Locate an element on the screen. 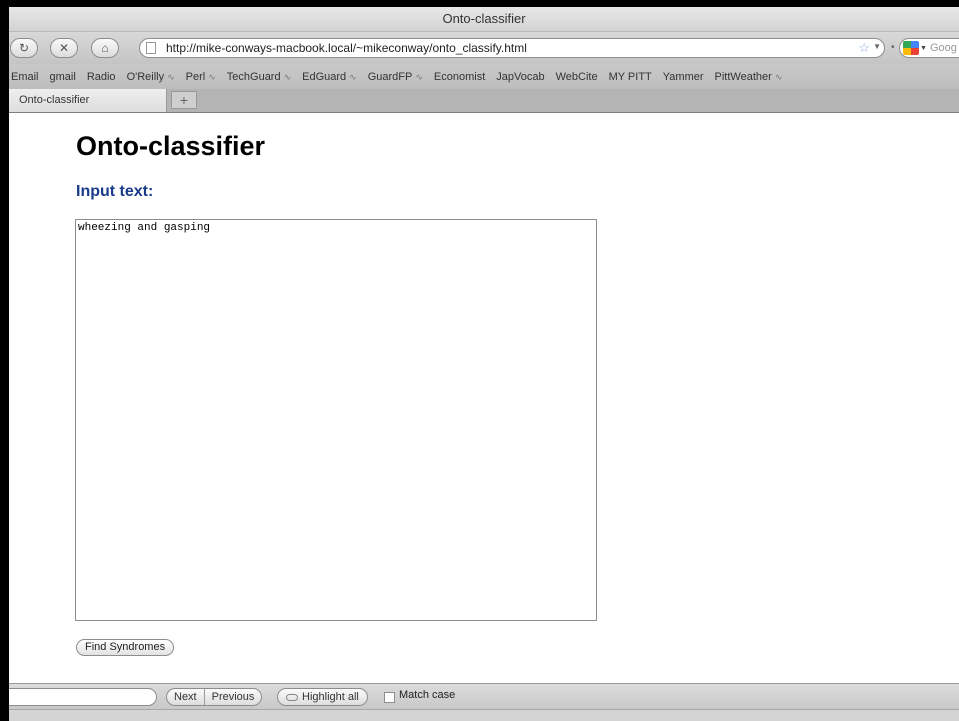 This screenshot has height=721, width=959. find-previous-button: Previous is located at coordinates (233, 697).